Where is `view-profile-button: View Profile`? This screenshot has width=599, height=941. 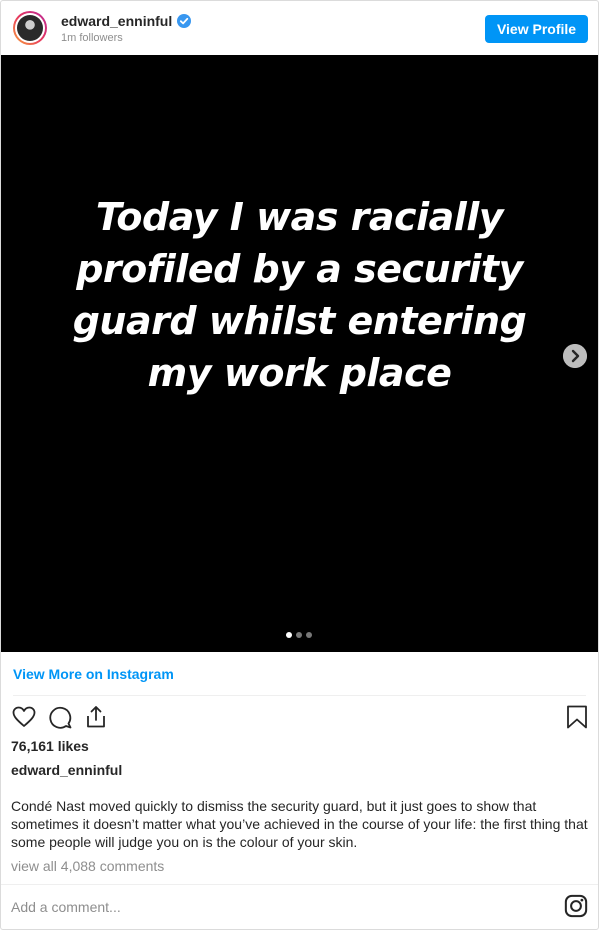
view-profile-button: View Profile is located at coordinates (536, 29).